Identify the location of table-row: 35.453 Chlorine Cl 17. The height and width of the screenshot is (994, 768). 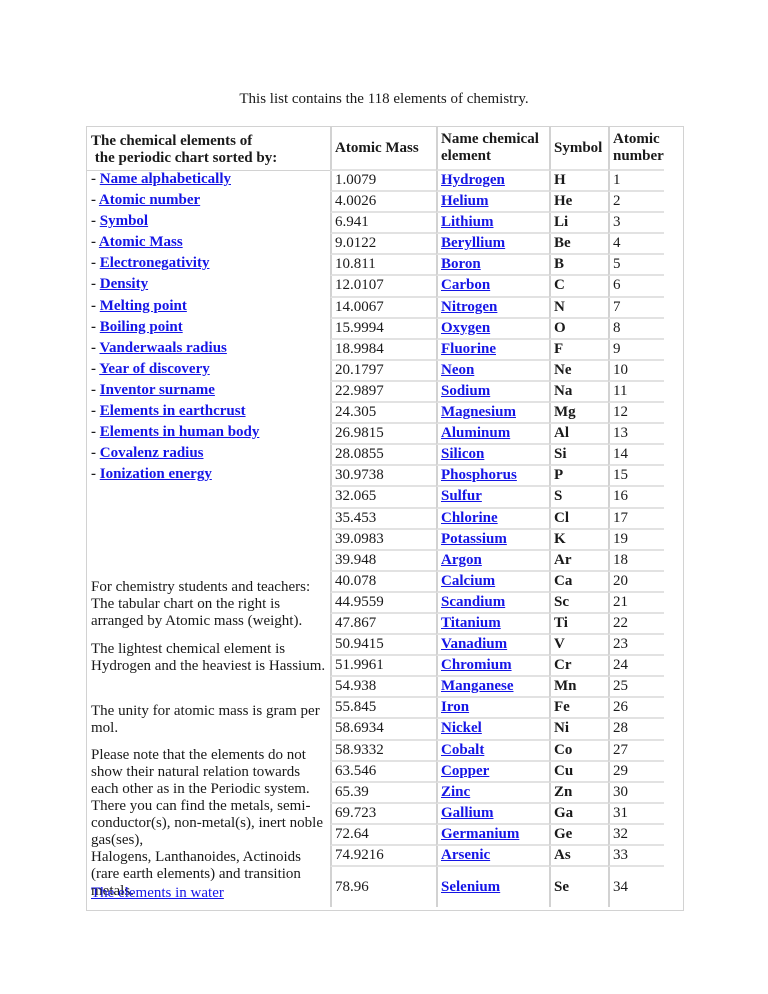
(497, 519).